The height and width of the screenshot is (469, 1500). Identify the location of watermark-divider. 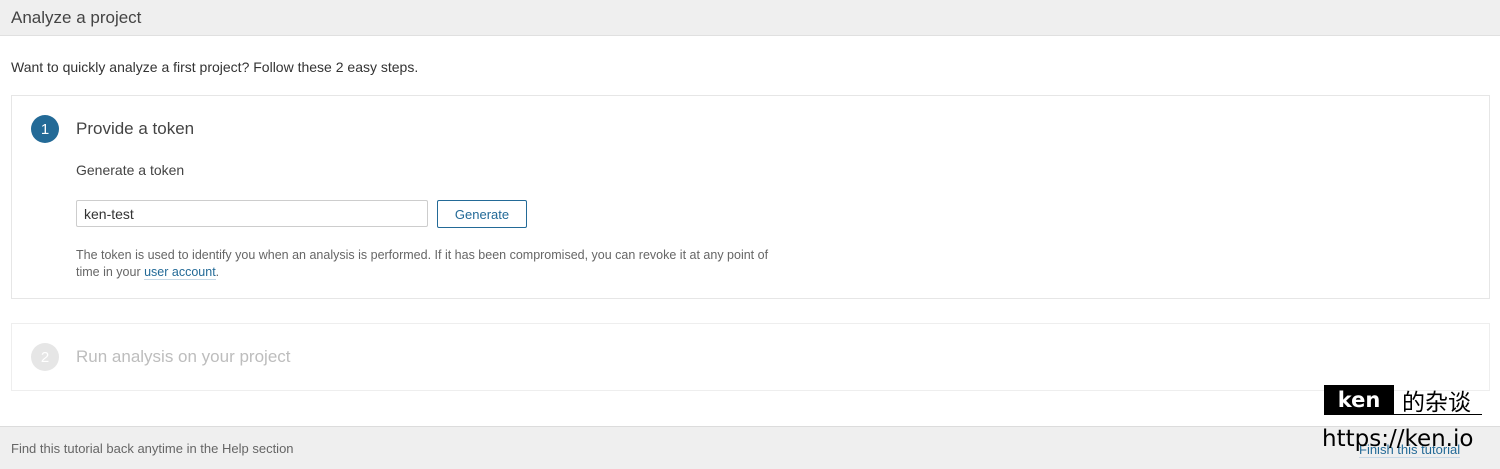
(1403, 414).